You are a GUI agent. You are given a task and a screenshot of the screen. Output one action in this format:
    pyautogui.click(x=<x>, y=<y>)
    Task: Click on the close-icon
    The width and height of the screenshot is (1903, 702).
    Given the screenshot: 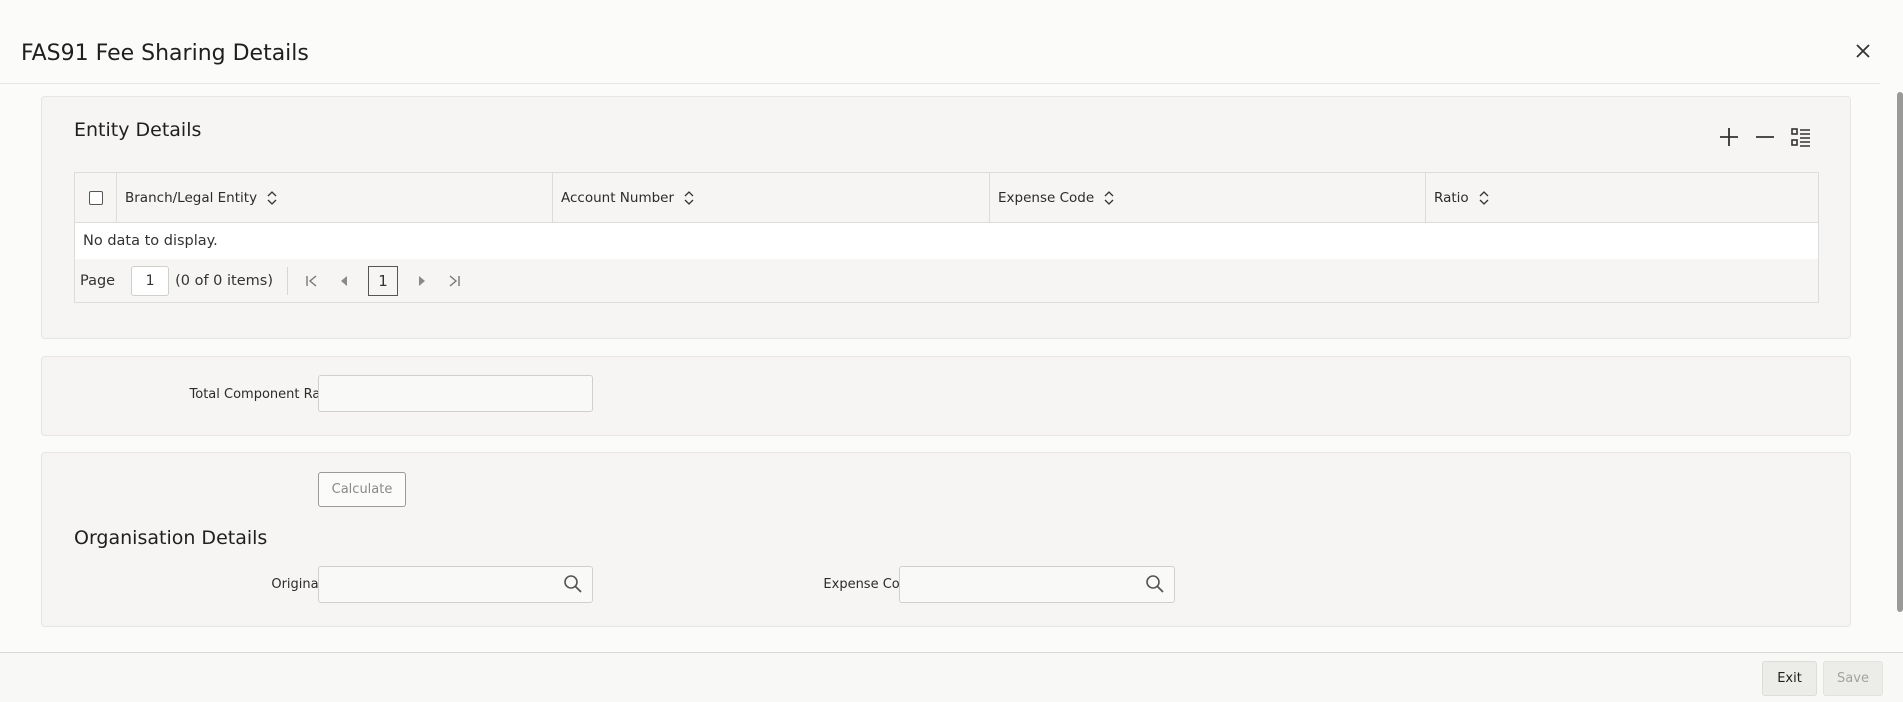 What is the action you would take?
    pyautogui.click(x=1863, y=51)
    